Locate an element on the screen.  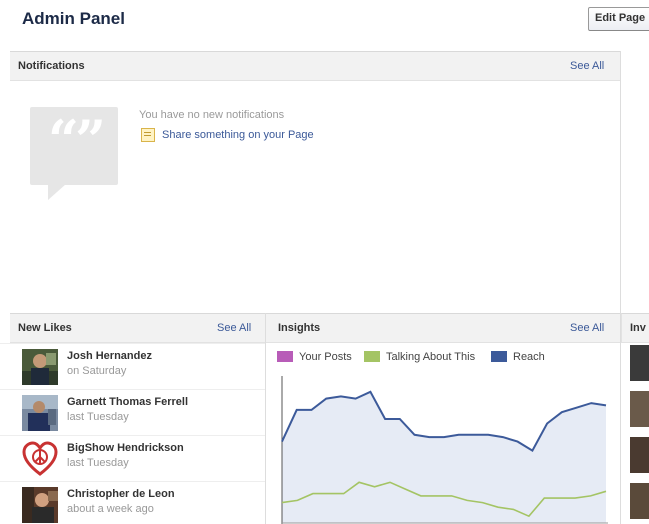
legend-talking-about: Talking About This is located at coordinates (431, 357).